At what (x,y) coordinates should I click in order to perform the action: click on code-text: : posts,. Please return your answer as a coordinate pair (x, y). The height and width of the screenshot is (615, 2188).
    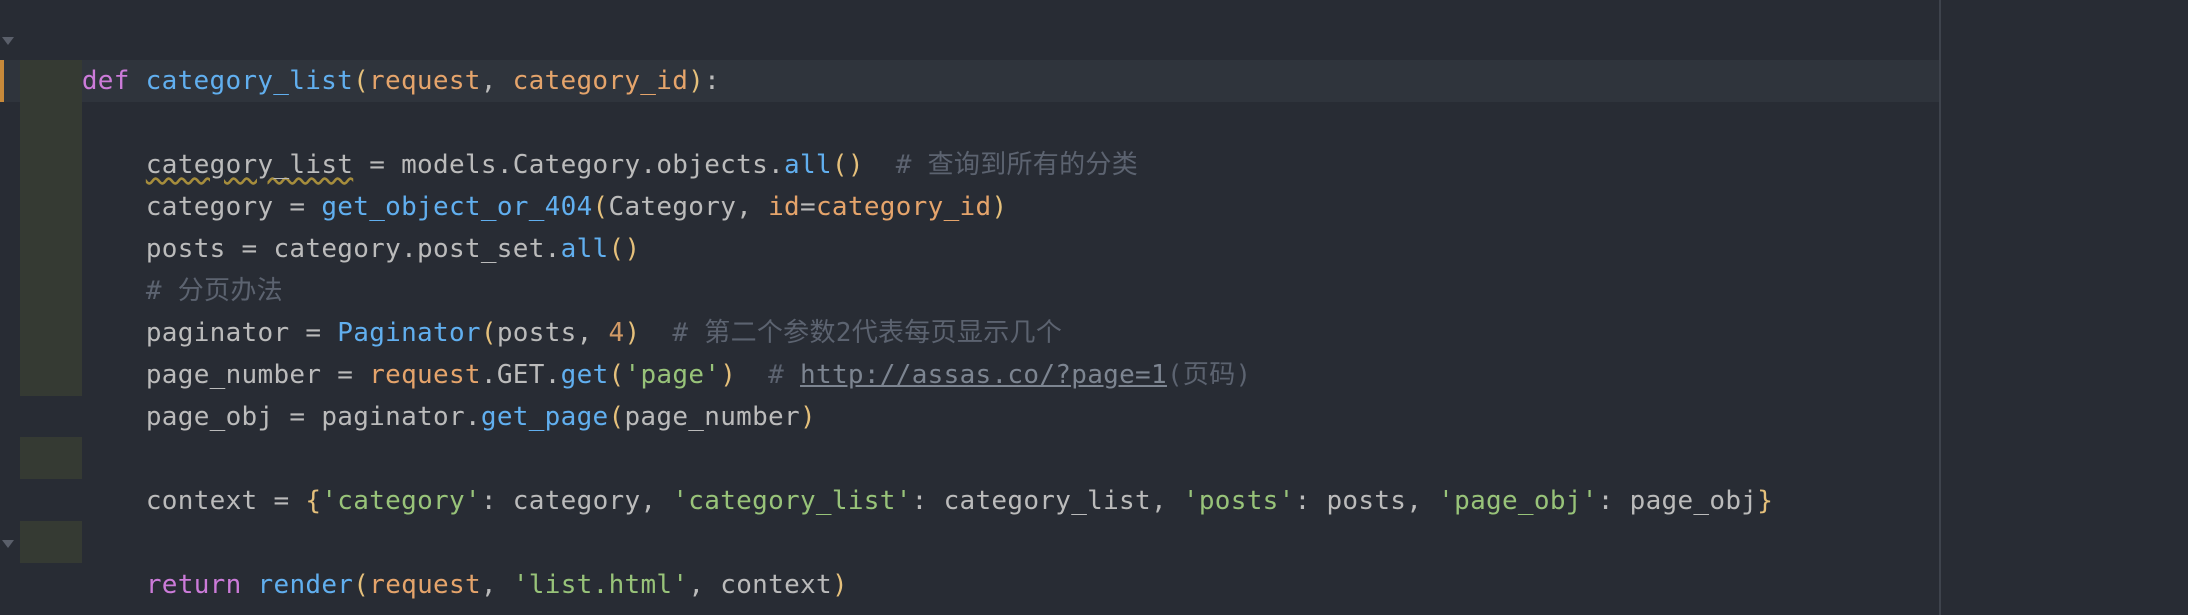
    Looking at the image, I should click on (1366, 501).